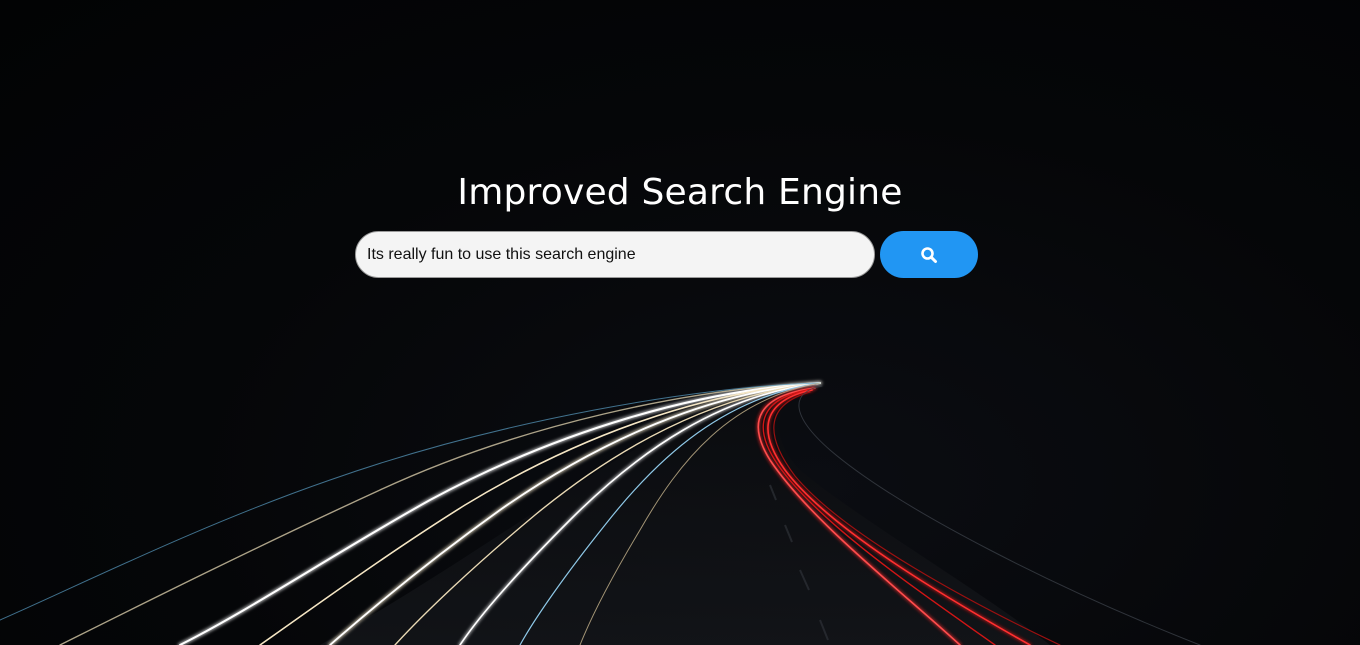 The width and height of the screenshot is (1360, 645). I want to click on search-button, so click(929, 254).